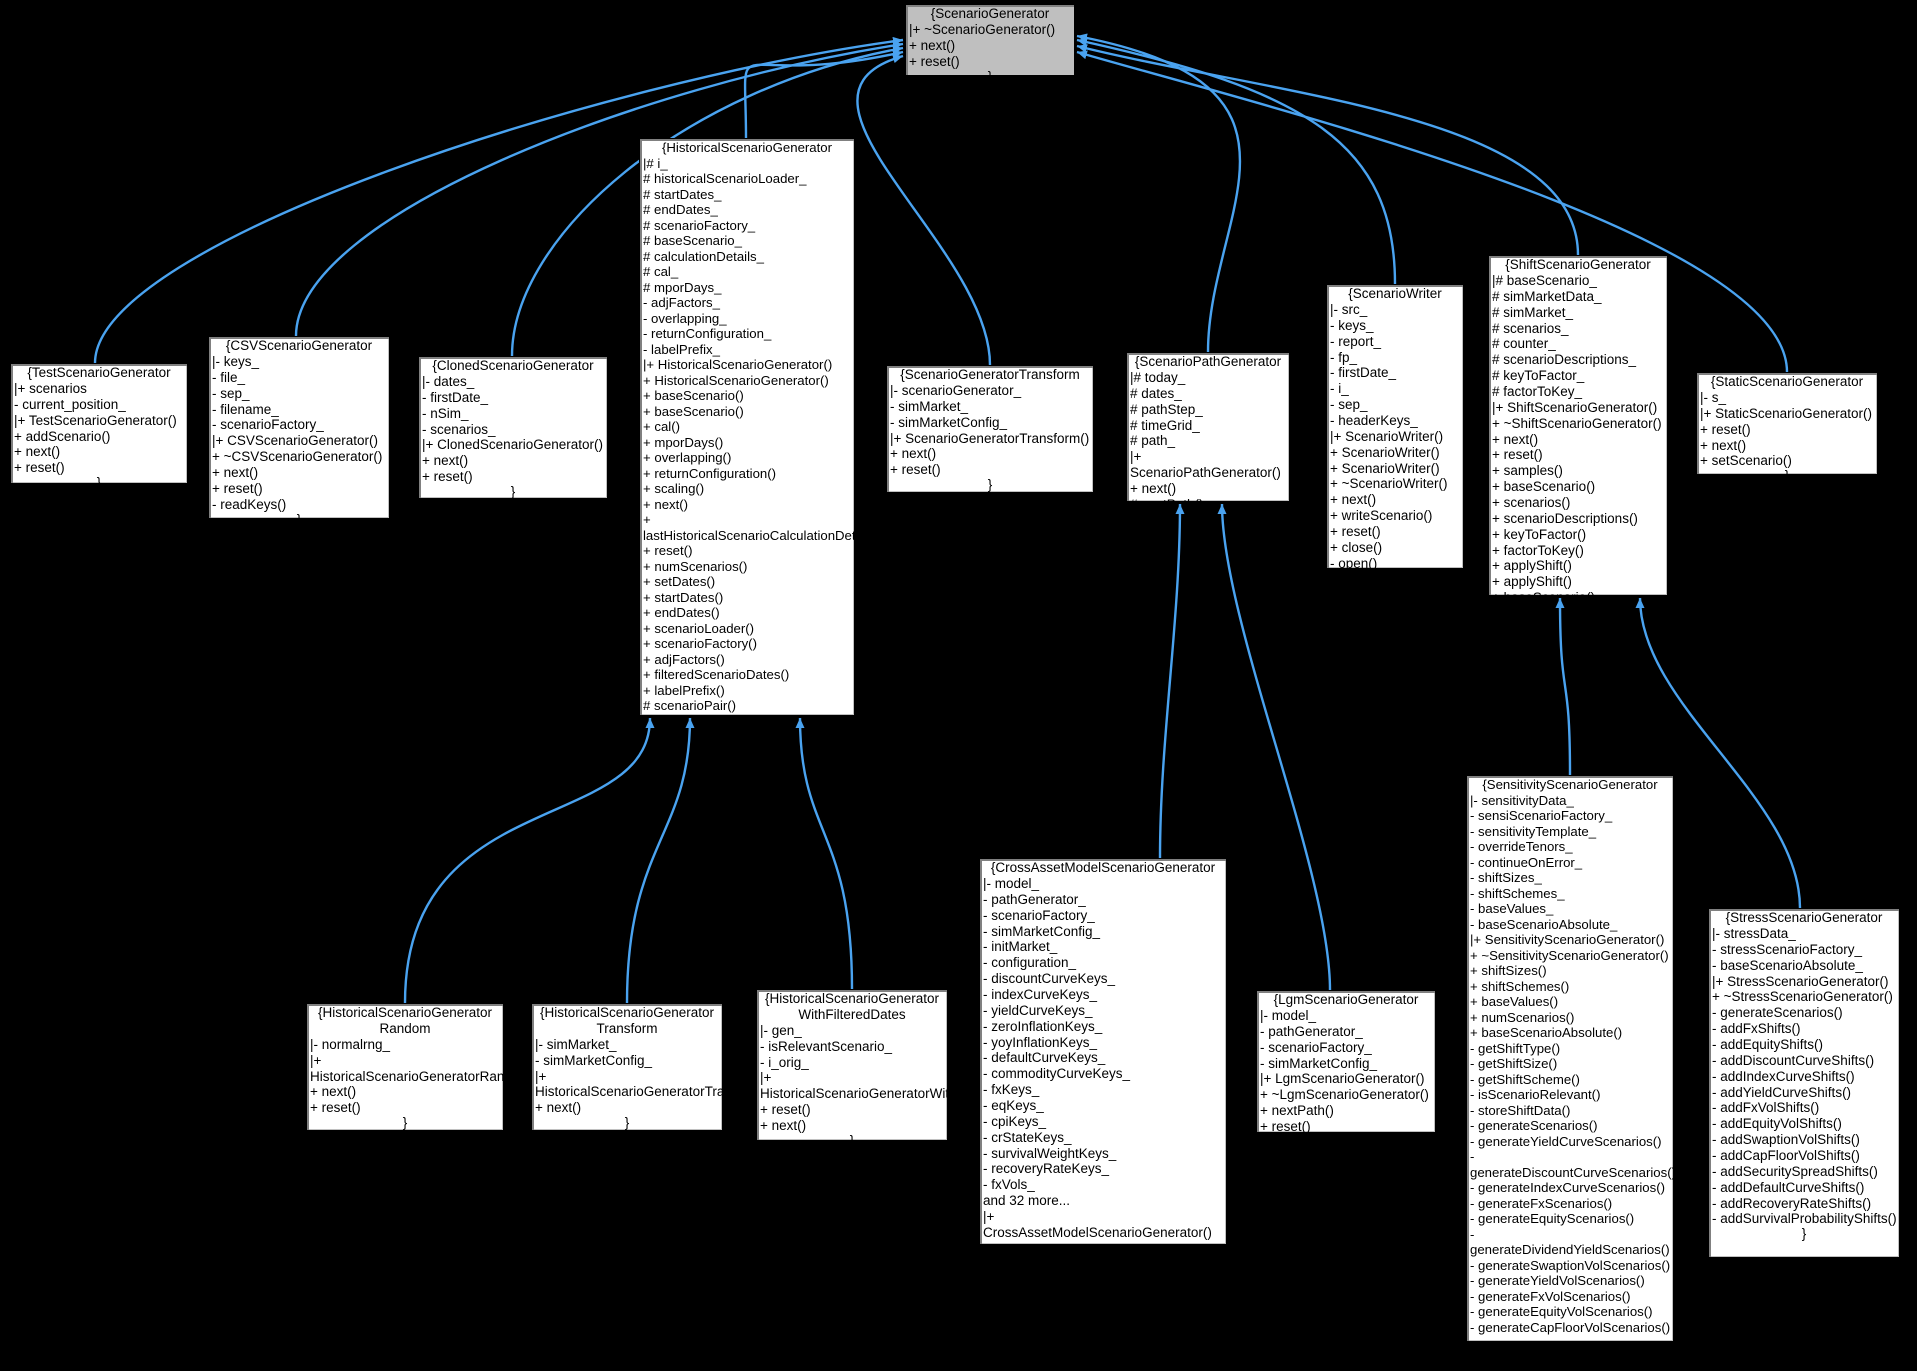 The width and height of the screenshot is (1917, 1371). What do you see at coordinates (1570, 1327) in the screenshot?
I see `class-member: - generateCapFloorVolScenarios()` at bounding box center [1570, 1327].